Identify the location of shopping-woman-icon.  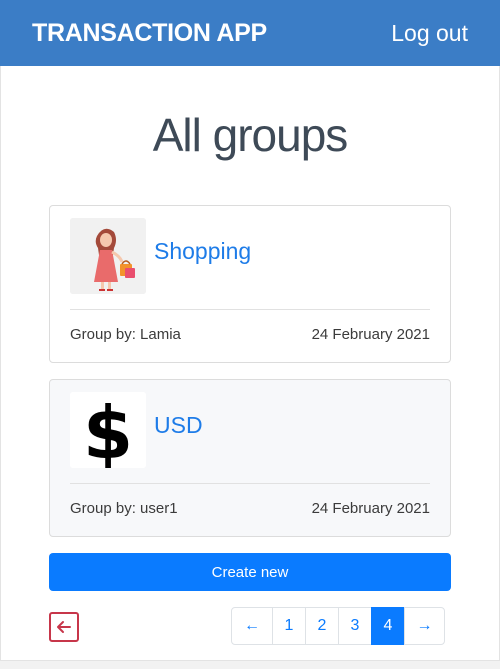
(108, 256).